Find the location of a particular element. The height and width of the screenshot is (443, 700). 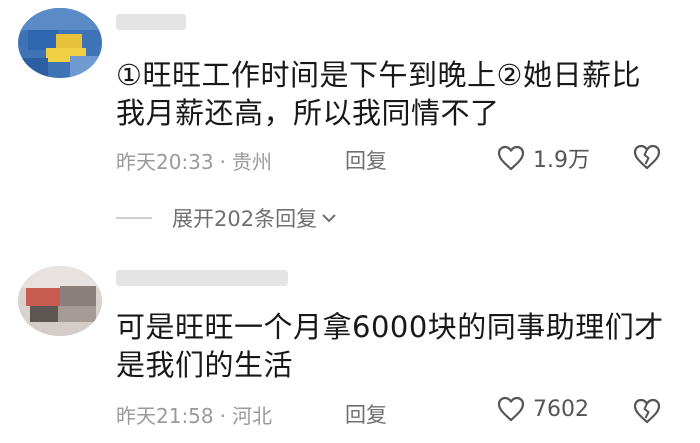

like-button: 7602 is located at coordinates (543, 409).